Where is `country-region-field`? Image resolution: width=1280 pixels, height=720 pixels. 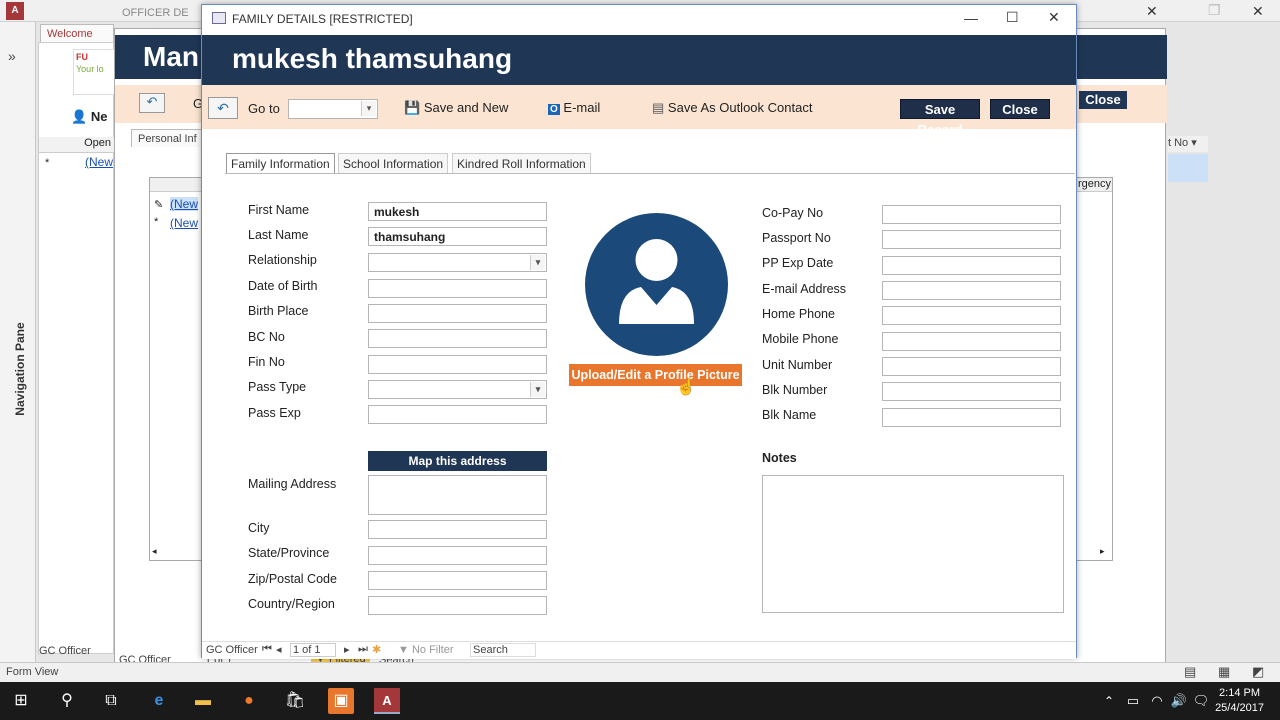
country-region-field is located at coordinates (457, 605).